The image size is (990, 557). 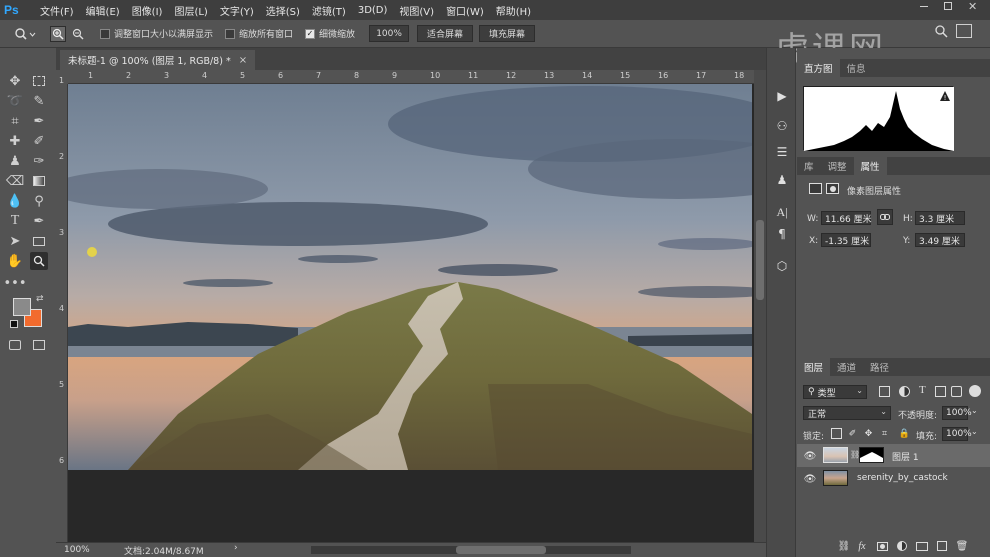 What do you see at coordinates (283, 10) in the screenshot?
I see `menu-select: 选择(S)` at bounding box center [283, 10].